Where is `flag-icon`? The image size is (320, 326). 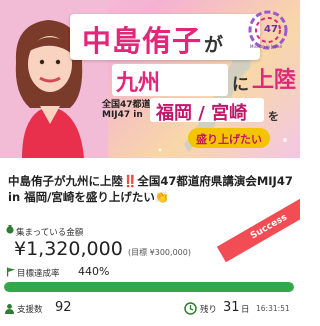
flag-icon is located at coordinates (11, 272).